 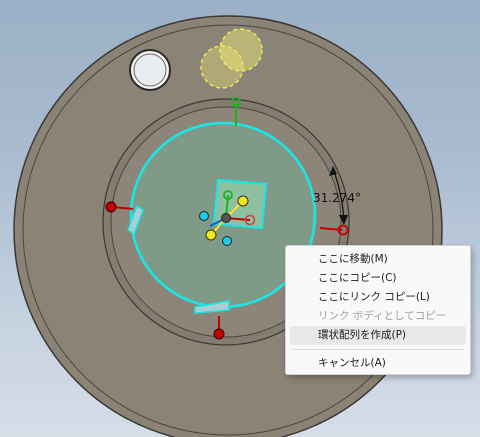 What do you see at coordinates (211, 235) in the screenshot?
I see `triad-yellow-knob-b` at bounding box center [211, 235].